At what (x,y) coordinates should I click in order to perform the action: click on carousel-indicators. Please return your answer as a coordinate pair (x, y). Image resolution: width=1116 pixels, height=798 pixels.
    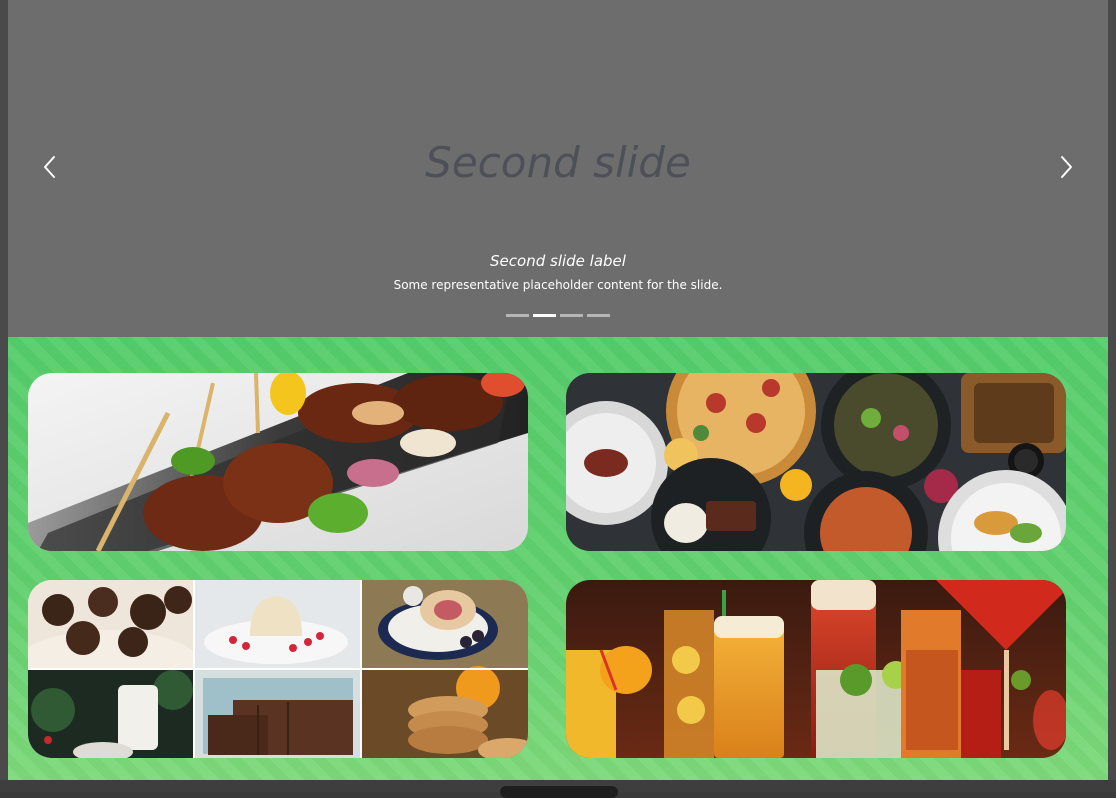
    Looking at the image, I should click on (558, 315).